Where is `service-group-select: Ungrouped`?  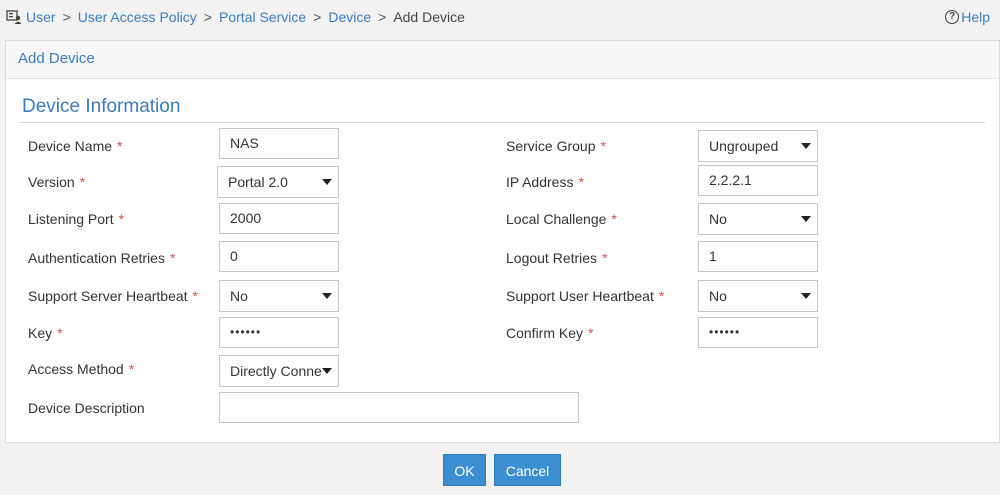
service-group-select: Ungrouped is located at coordinates (758, 146).